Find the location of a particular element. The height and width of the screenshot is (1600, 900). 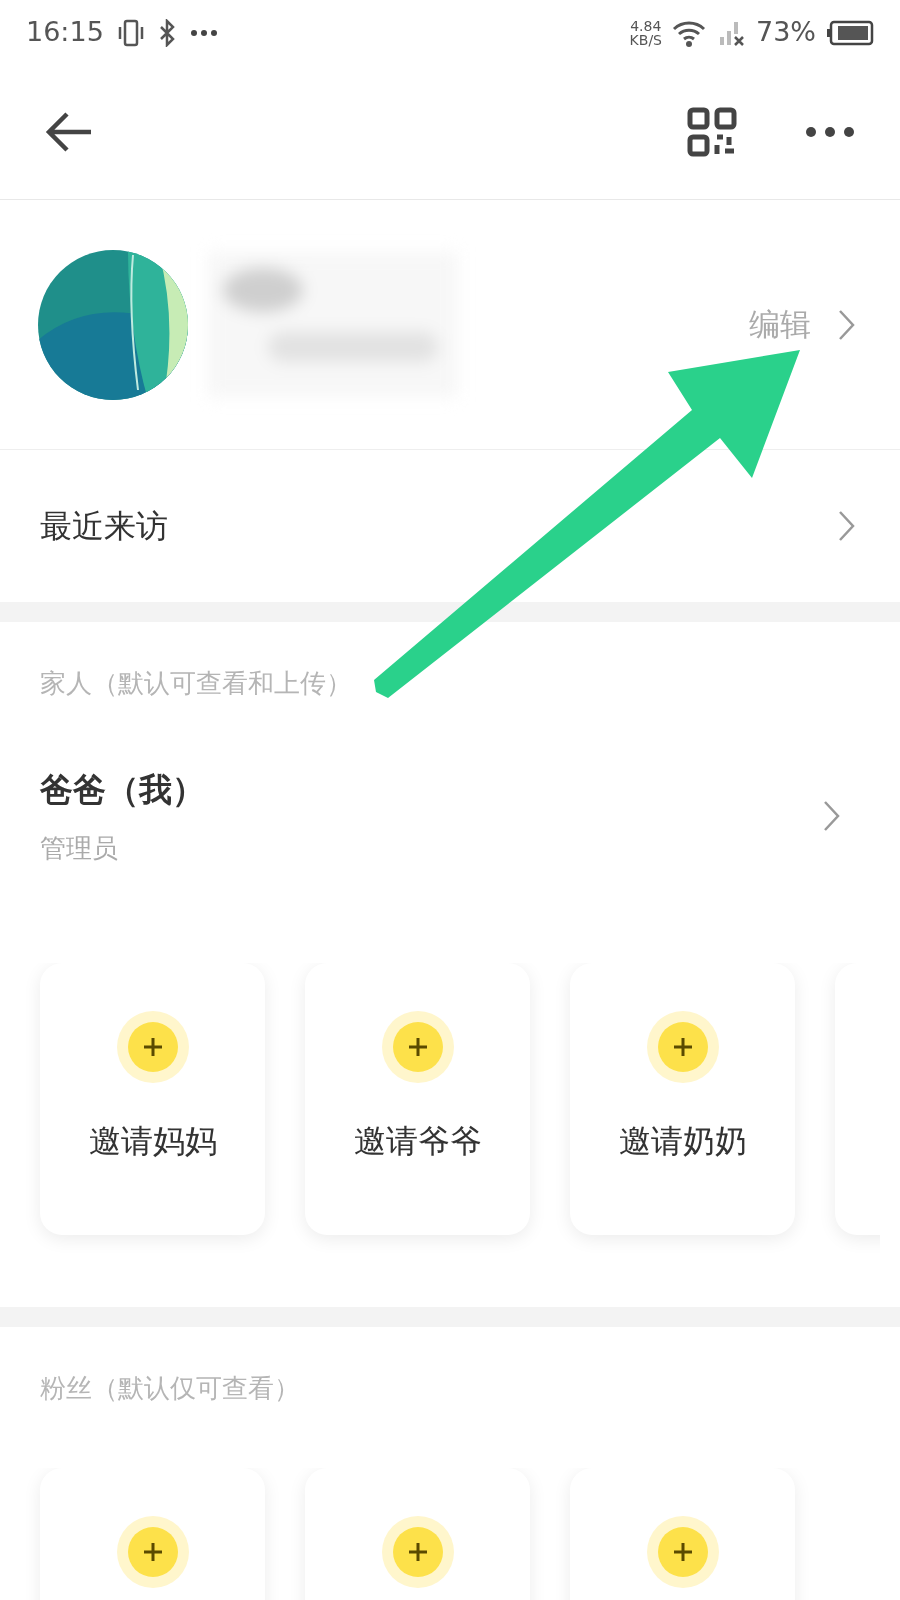

invite-card: 邀请奶奶 is located at coordinates (682, 1098).